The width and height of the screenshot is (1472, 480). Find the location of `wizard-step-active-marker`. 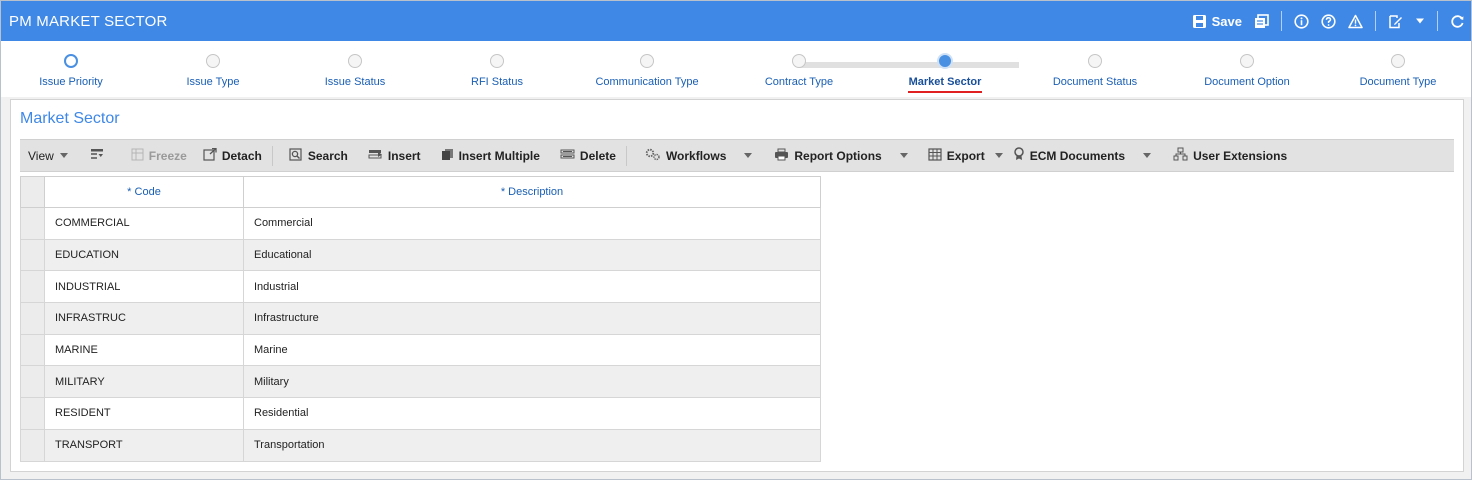

wizard-step-active-marker is located at coordinates (945, 61).